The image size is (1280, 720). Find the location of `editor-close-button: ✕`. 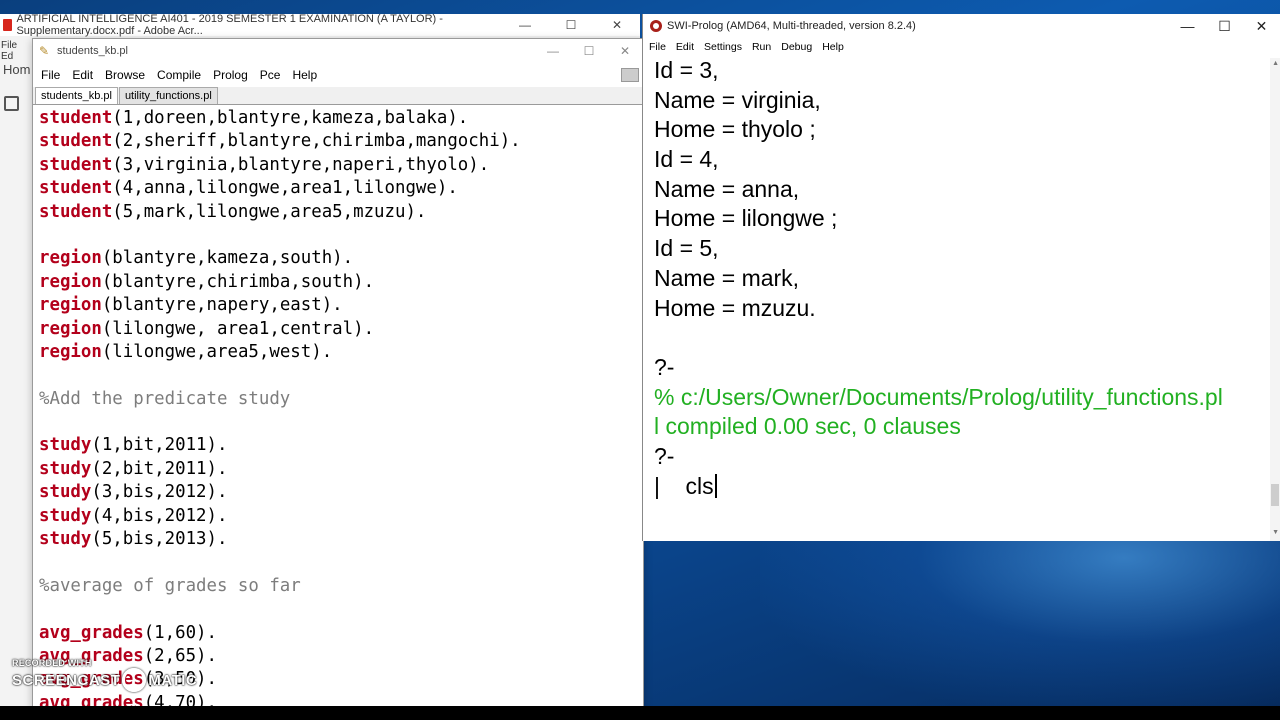

editor-close-button: ✕ is located at coordinates (625, 51).